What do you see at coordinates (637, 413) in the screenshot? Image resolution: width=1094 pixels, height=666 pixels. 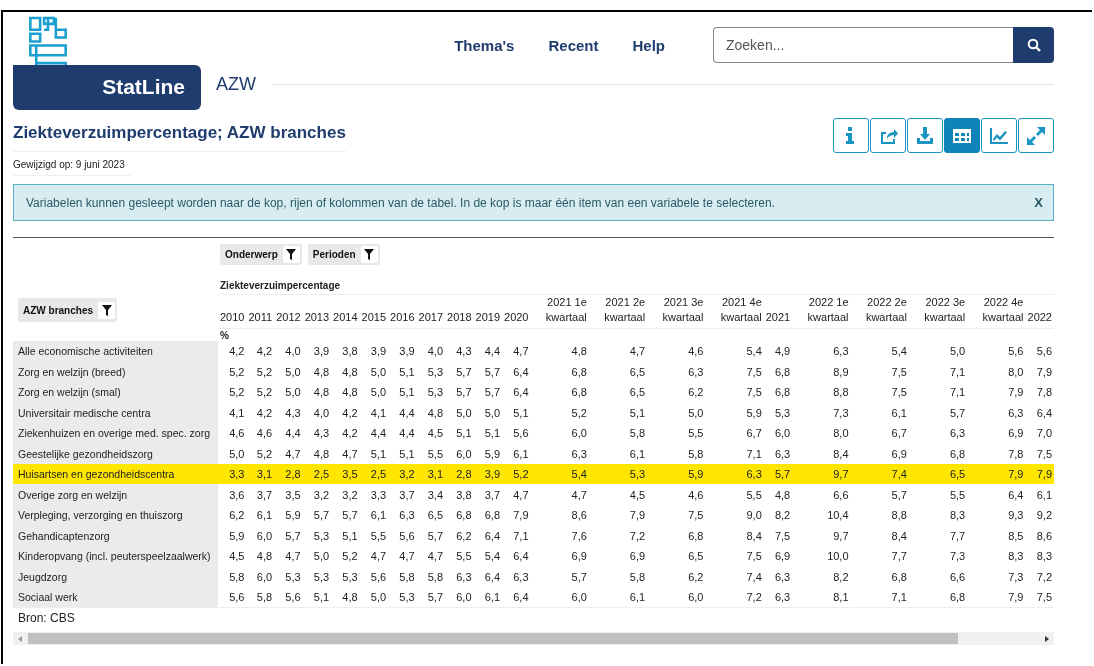 I see `table-cell-text: 5,1` at bounding box center [637, 413].